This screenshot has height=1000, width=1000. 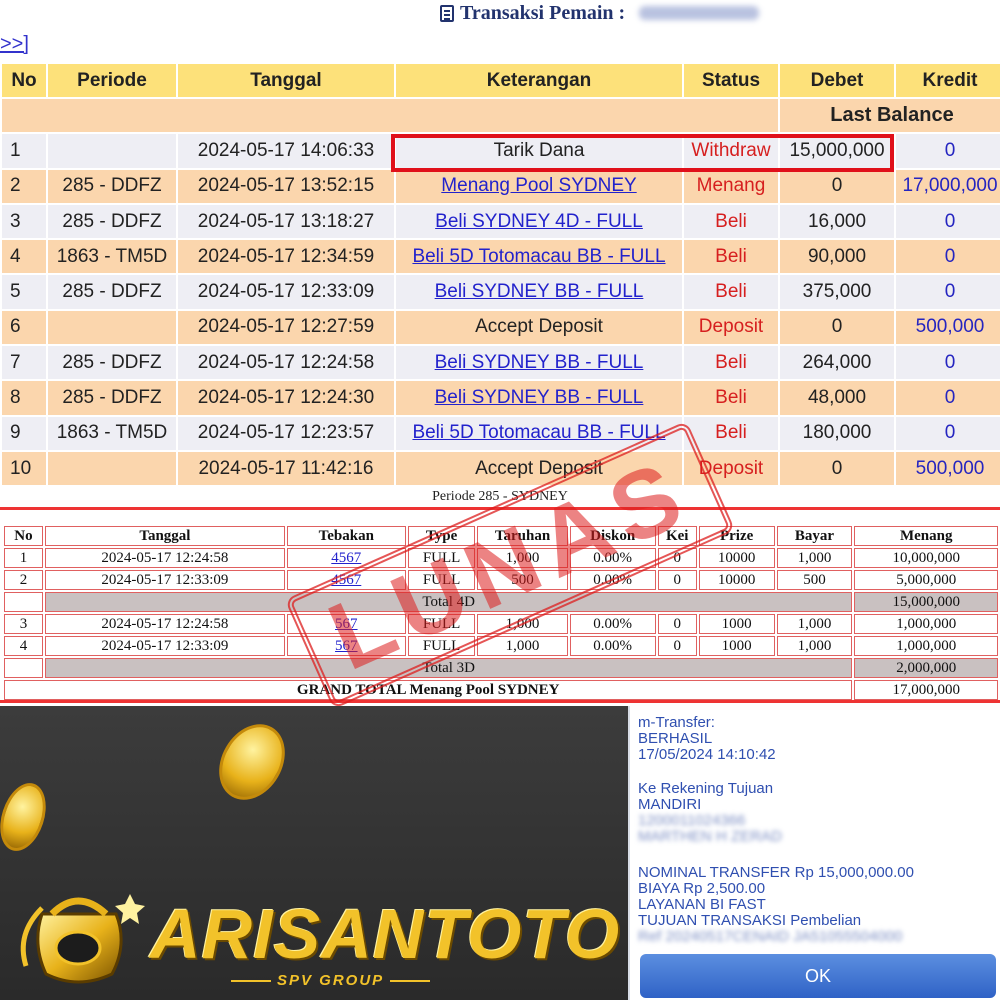 What do you see at coordinates (539, 80) in the screenshot?
I see `column-header-keterangan: Keterangan` at bounding box center [539, 80].